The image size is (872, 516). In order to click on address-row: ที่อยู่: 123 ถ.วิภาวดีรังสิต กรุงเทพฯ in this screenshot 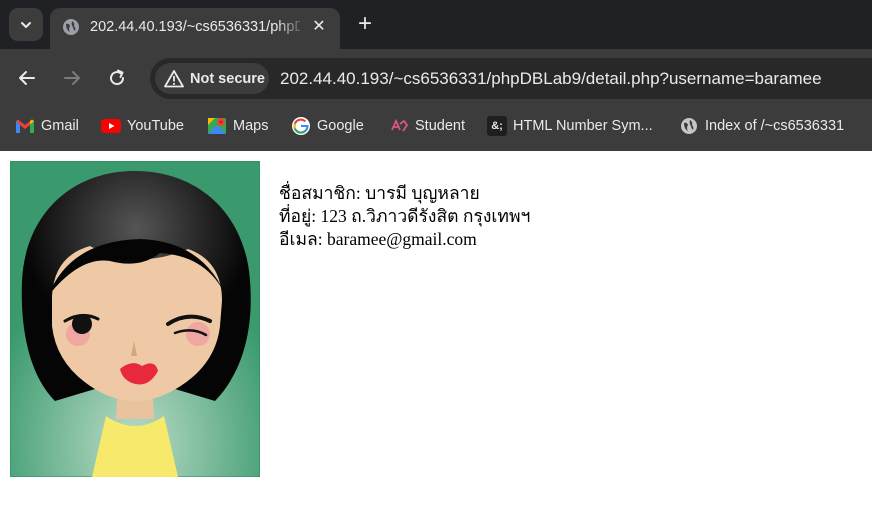, I will do `click(404, 216)`.